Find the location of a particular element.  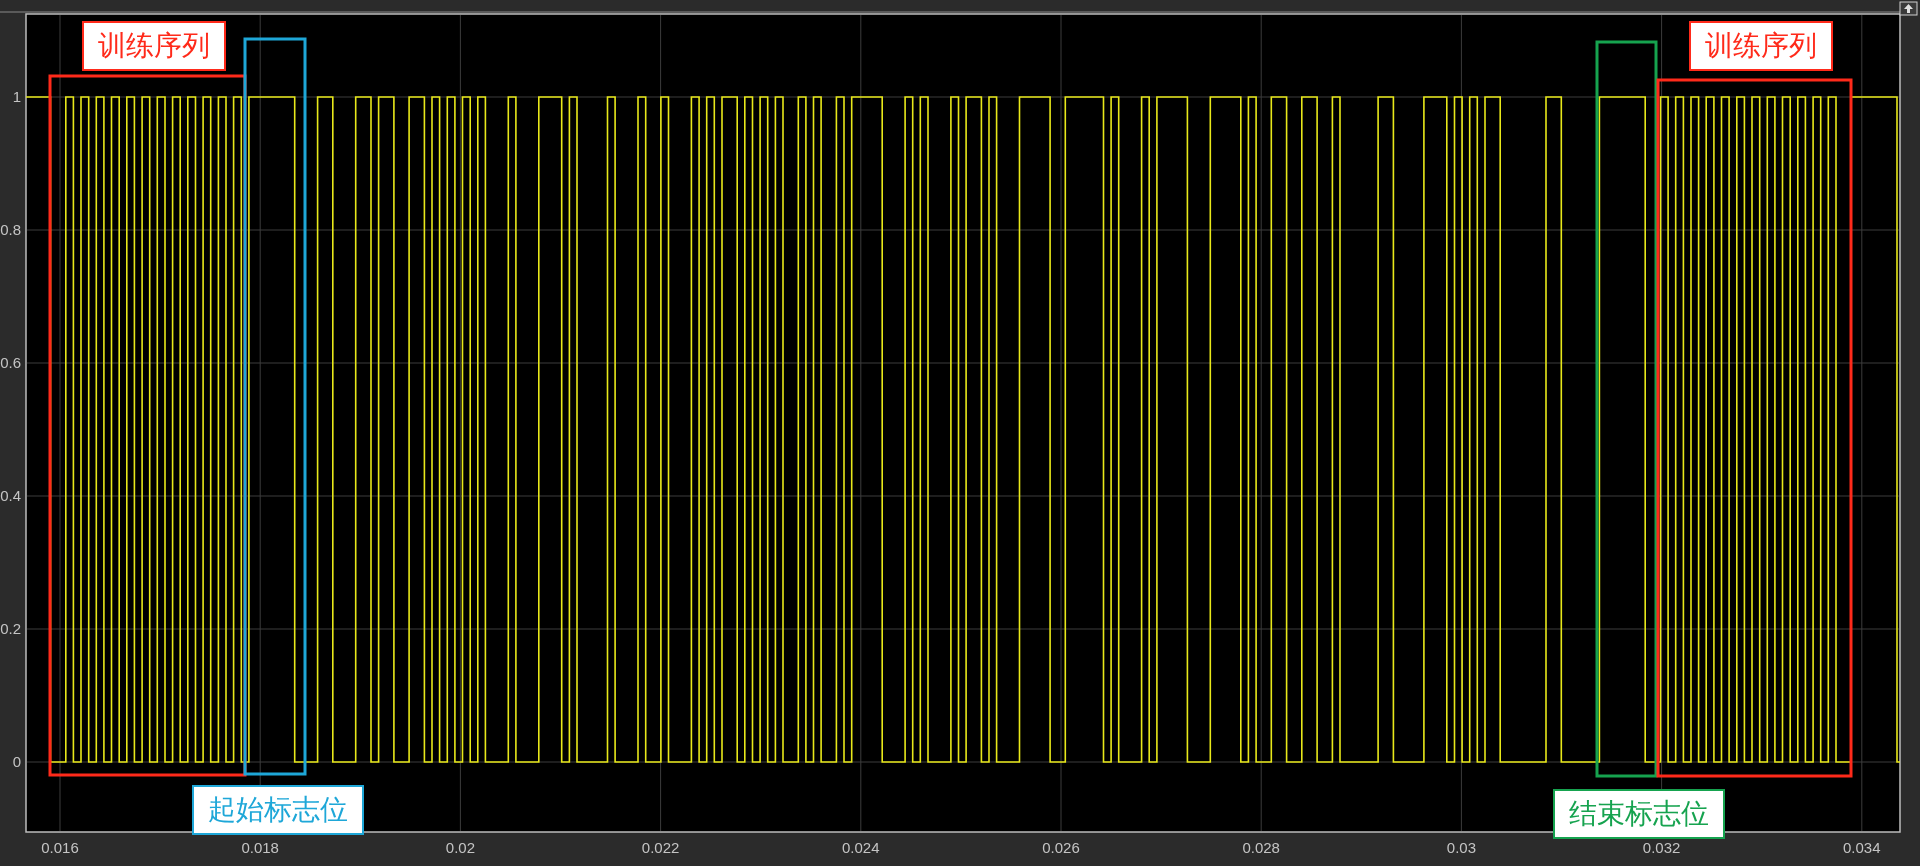

axis-tick-label: 1 is located at coordinates (16, 96).